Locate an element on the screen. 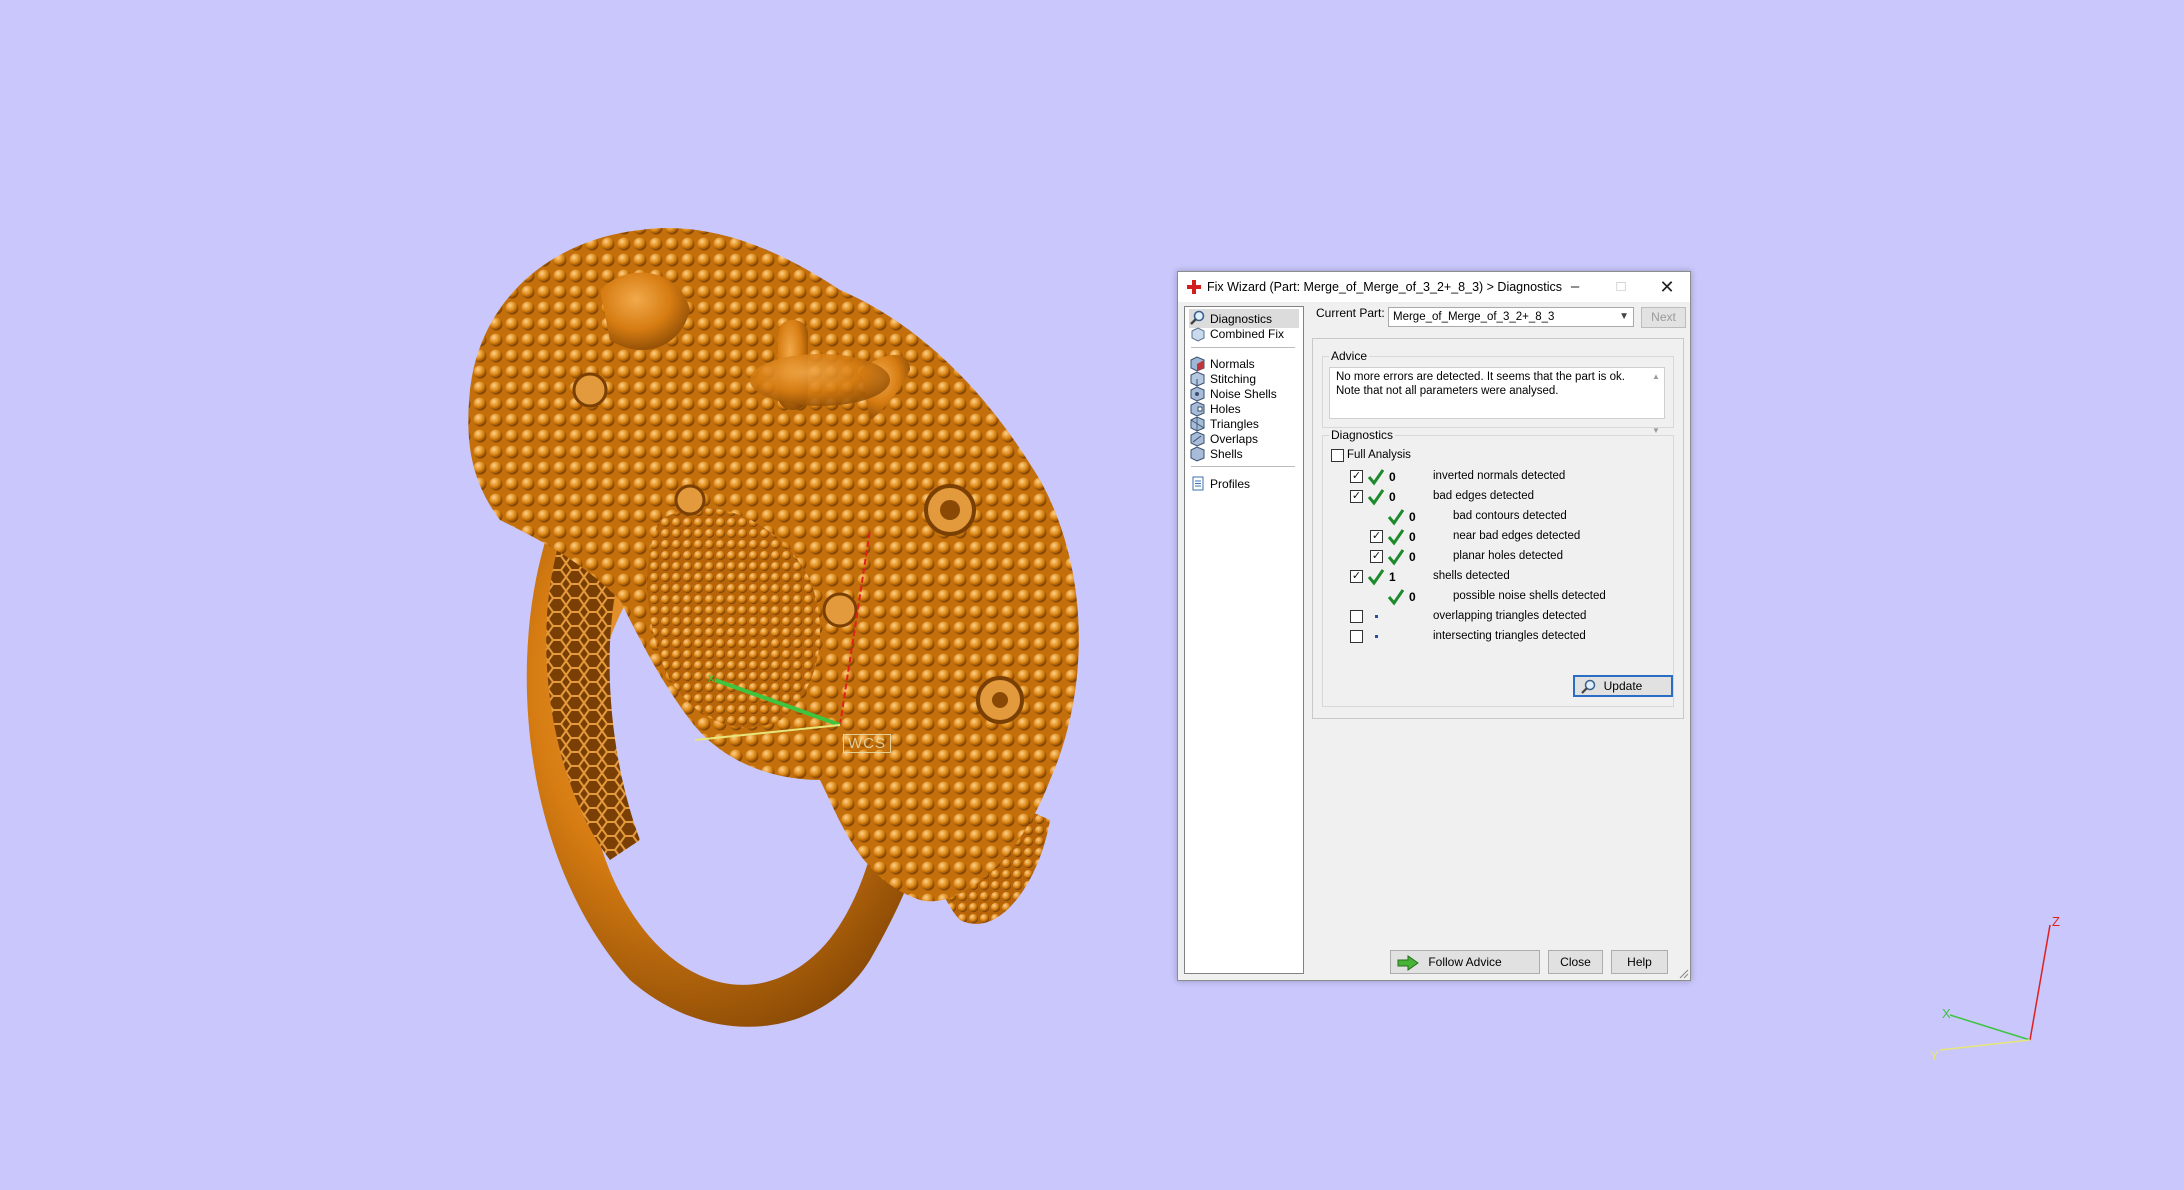  shells-checkbox: ✓ is located at coordinates (1356, 576).